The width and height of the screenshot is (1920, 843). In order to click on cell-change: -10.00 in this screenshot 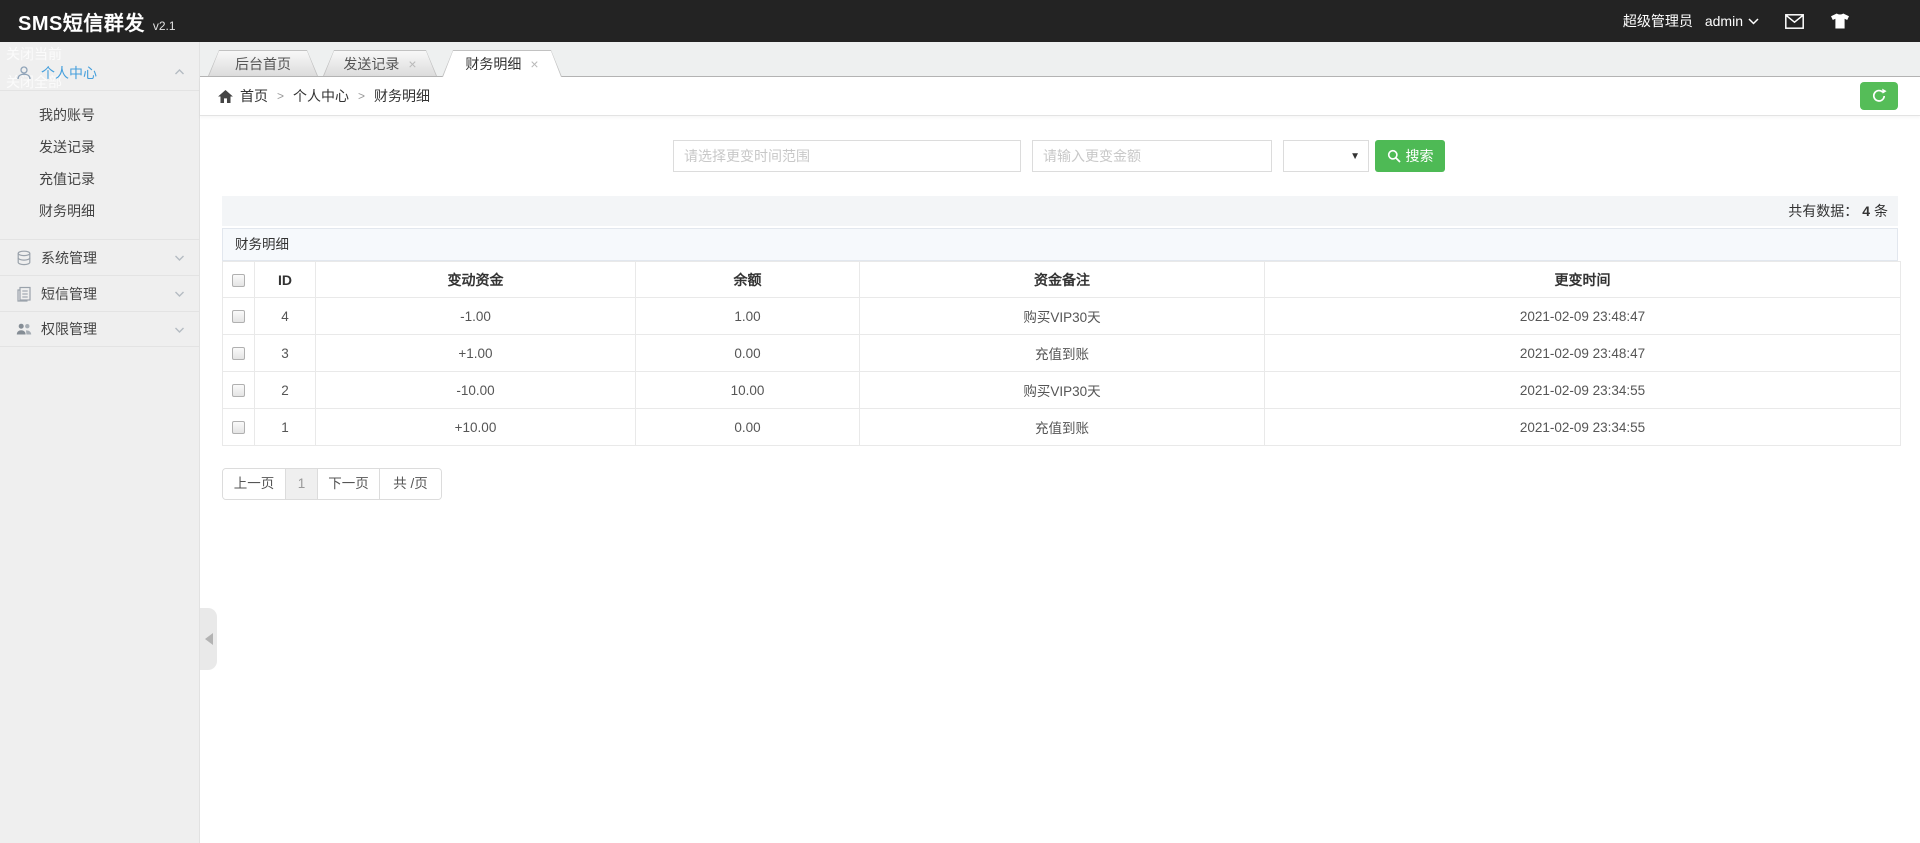, I will do `click(475, 390)`.